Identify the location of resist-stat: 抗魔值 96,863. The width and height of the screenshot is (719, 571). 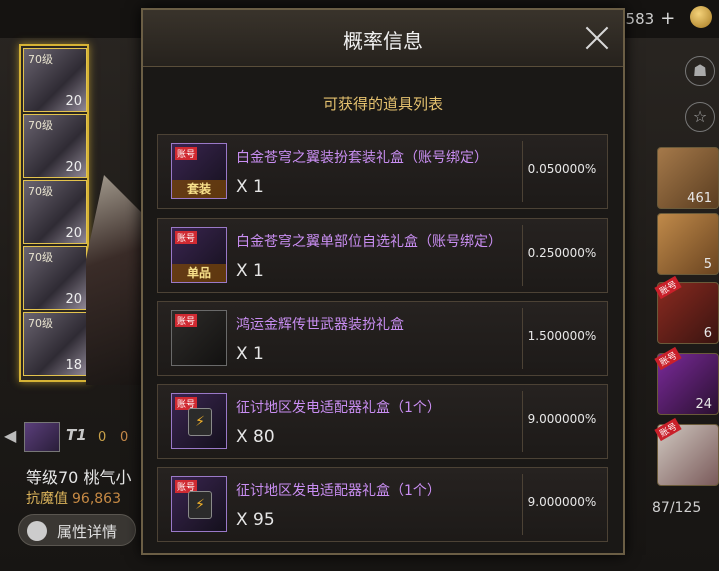
(73, 498).